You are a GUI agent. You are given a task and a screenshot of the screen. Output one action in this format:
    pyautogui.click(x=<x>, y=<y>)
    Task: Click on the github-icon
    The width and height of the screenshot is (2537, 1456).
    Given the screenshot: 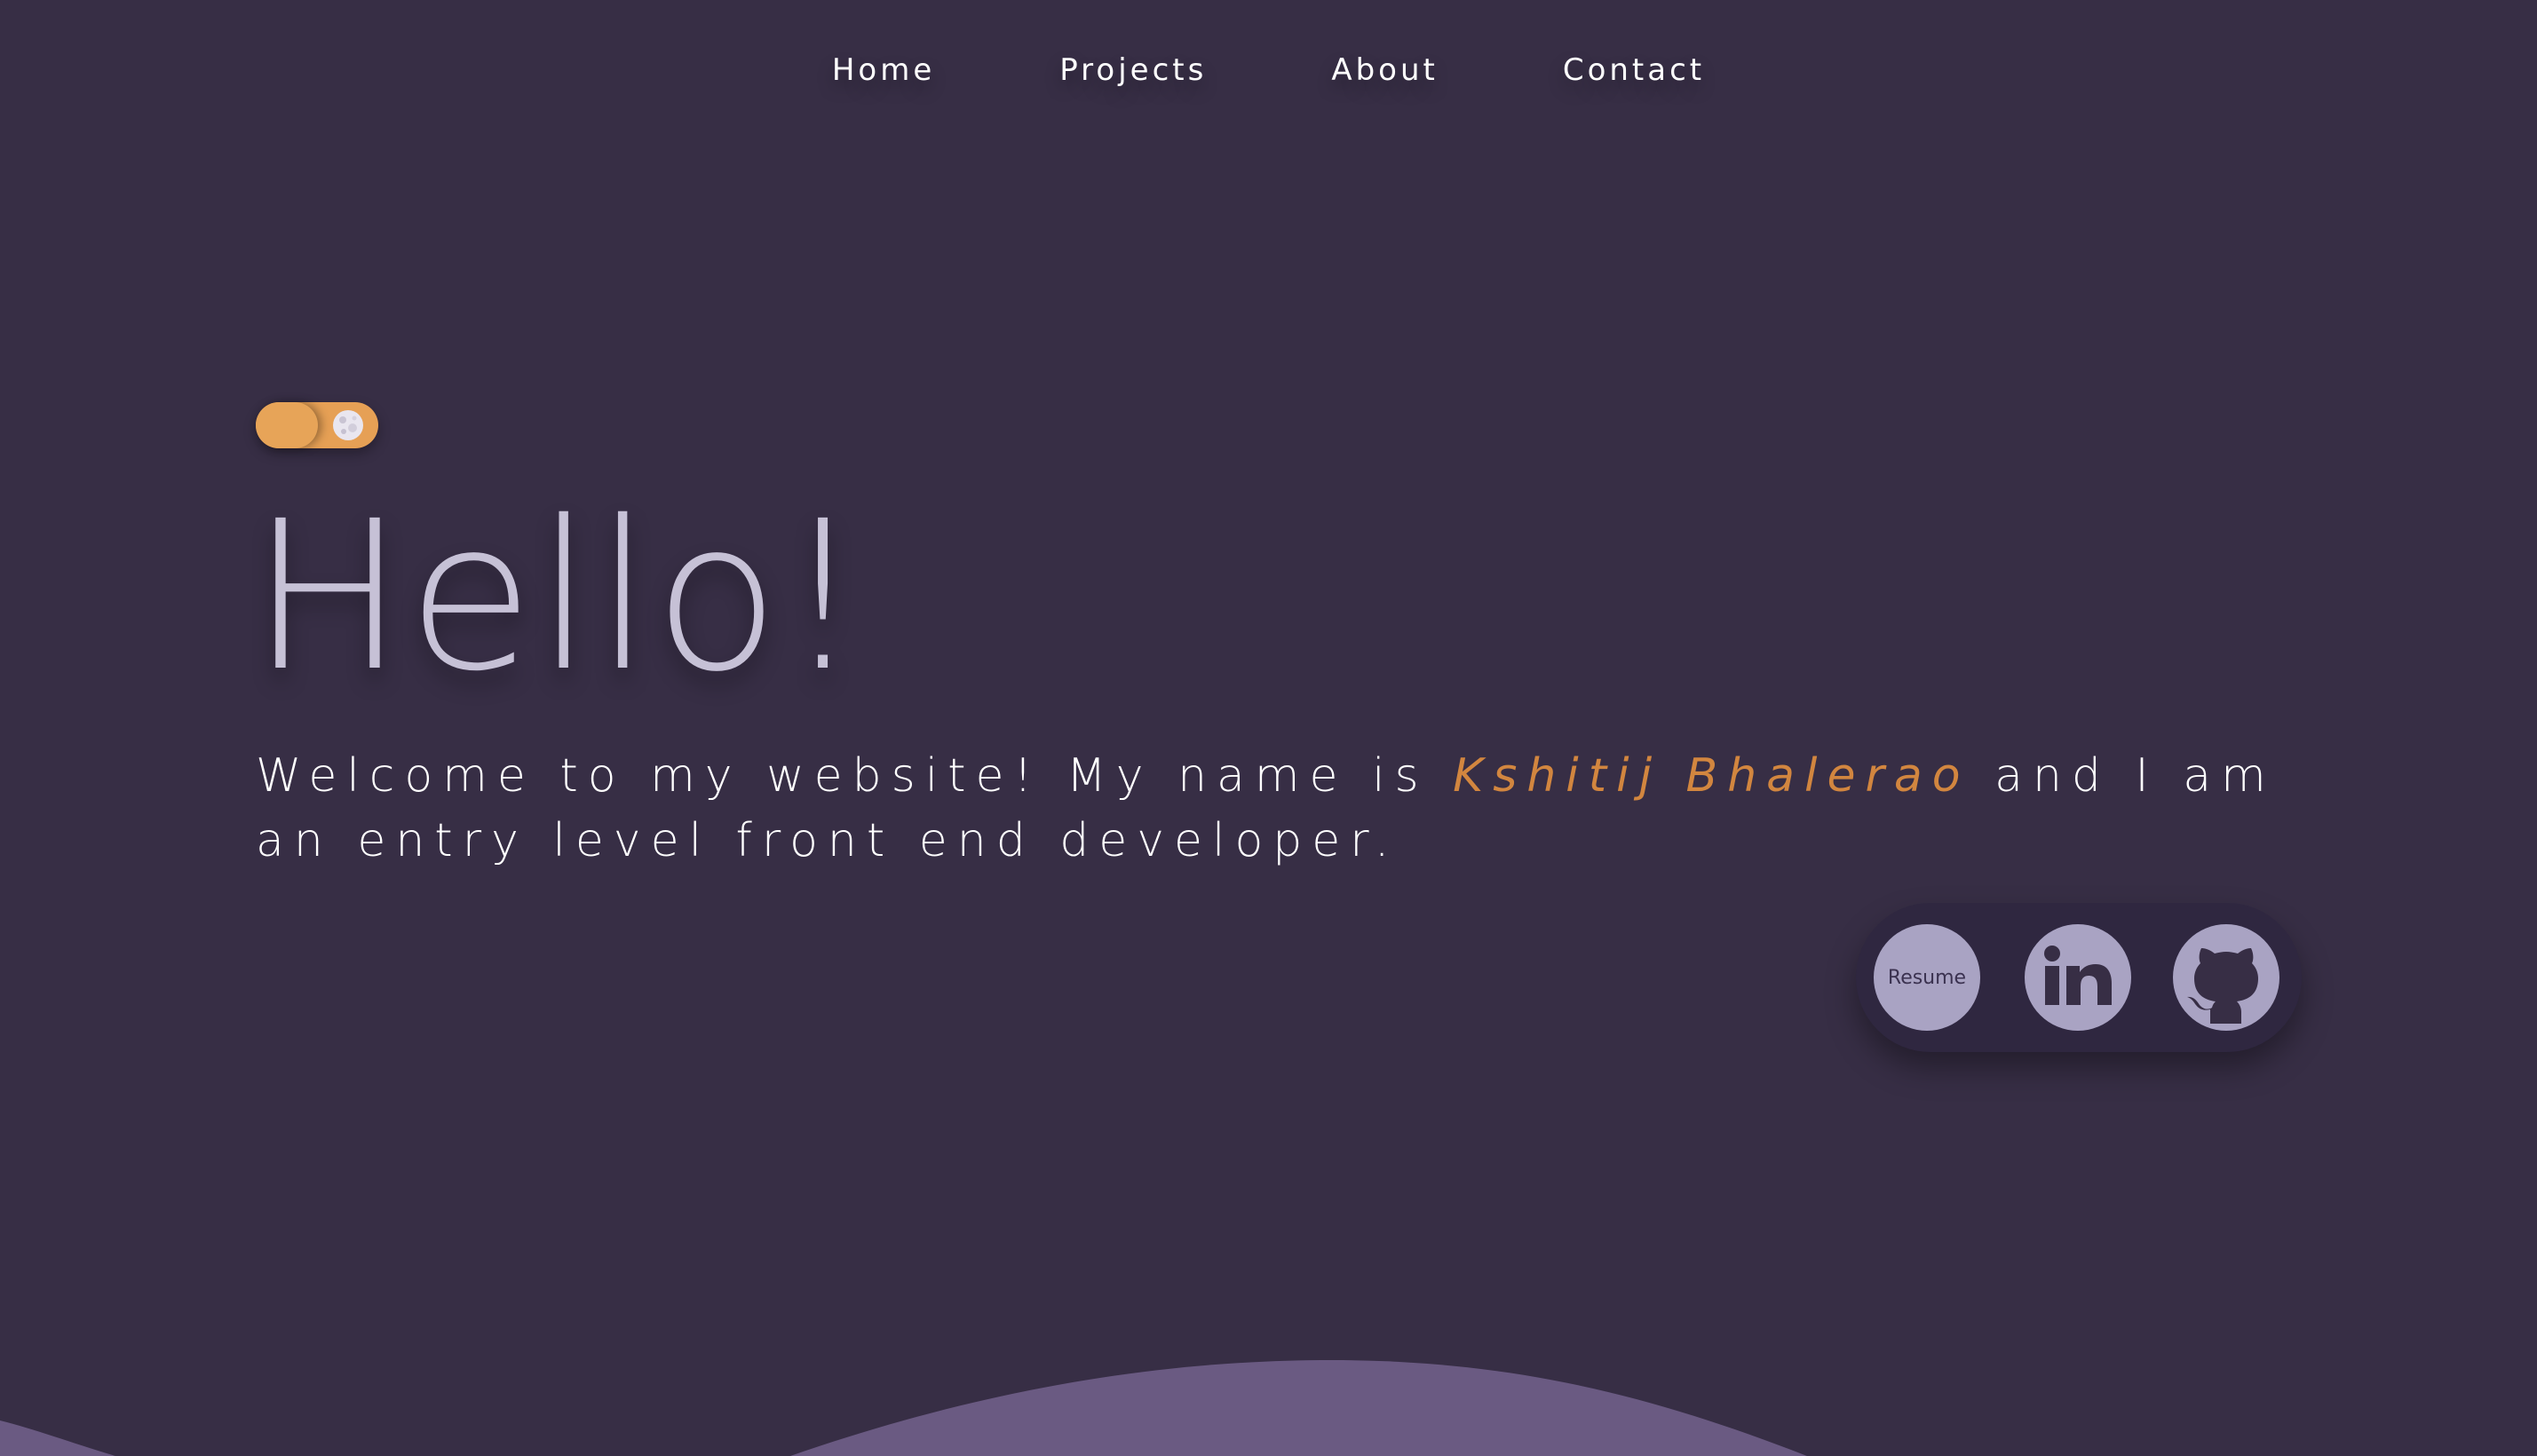 What is the action you would take?
    pyautogui.click(x=2222, y=986)
    